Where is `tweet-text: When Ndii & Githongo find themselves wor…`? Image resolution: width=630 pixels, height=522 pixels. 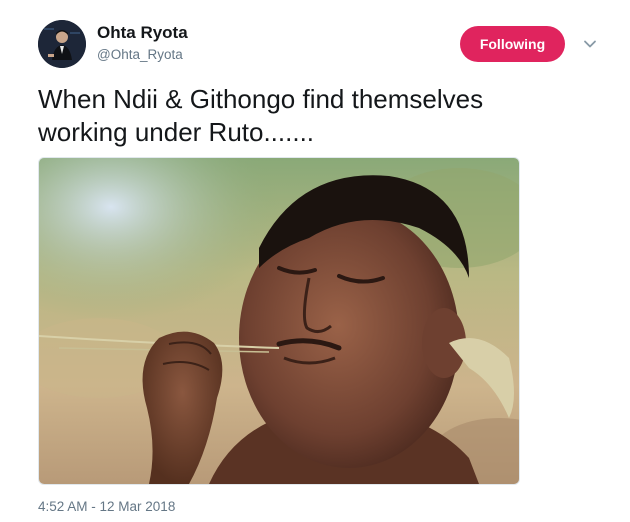 tweet-text: When Ndii & Githongo find themselves wor… is located at coordinates (261, 115).